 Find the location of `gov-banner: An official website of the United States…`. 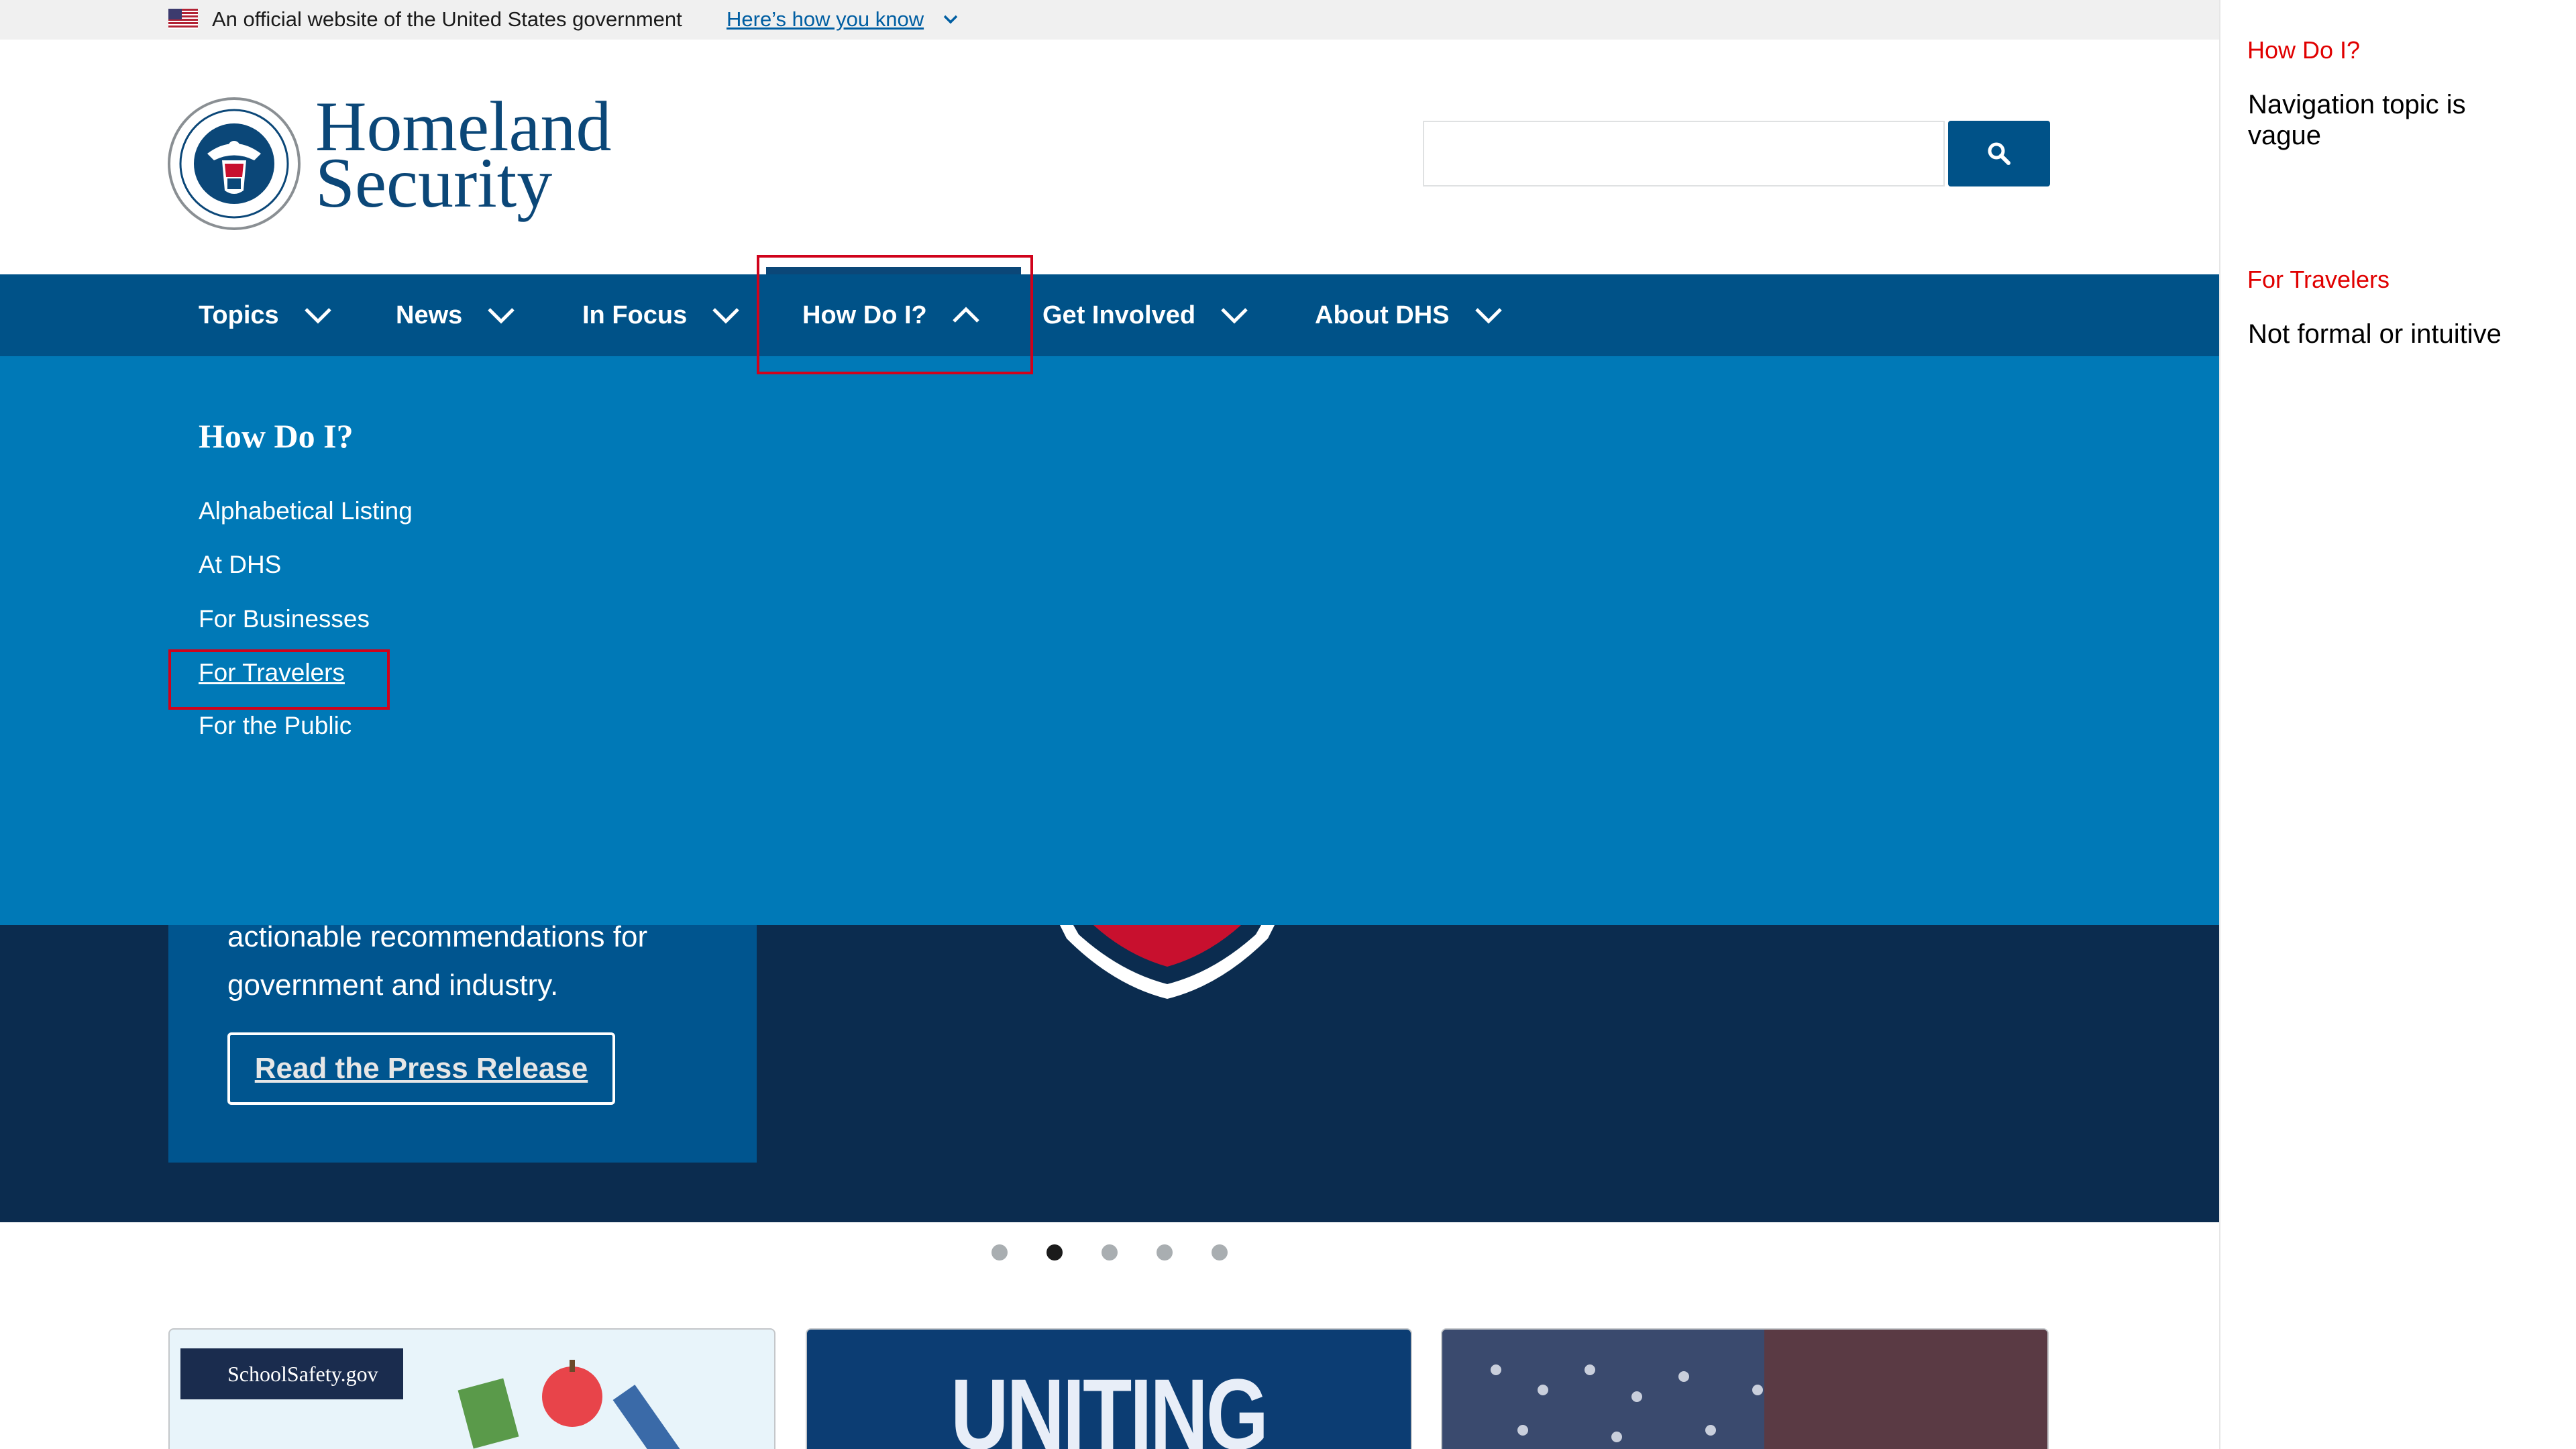

gov-banner: An official website of the United States… is located at coordinates (1109, 20).